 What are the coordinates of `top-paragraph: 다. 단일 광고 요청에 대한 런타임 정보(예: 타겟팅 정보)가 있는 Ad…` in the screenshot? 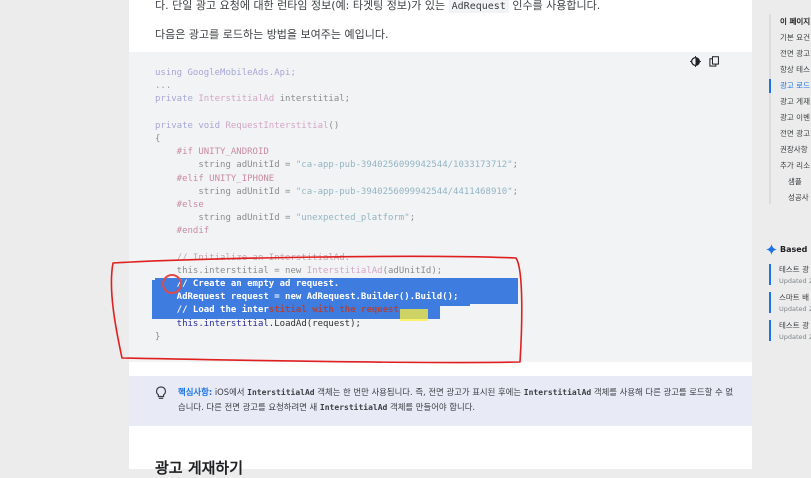 It's located at (377, 6).